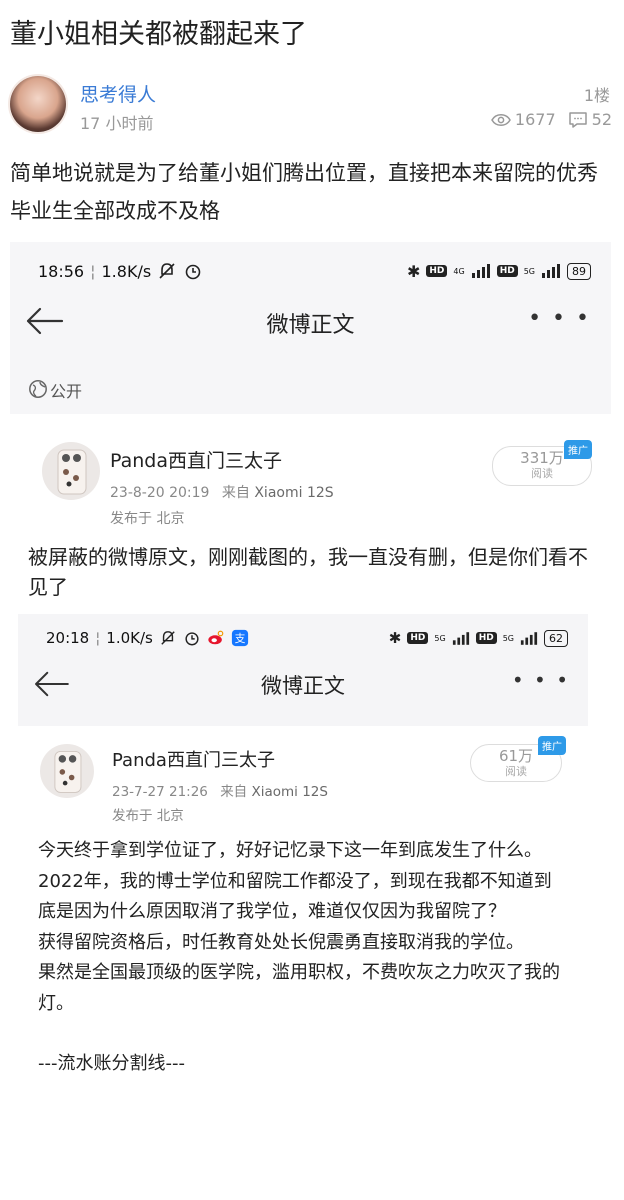 The height and width of the screenshot is (1200, 624). What do you see at coordinates (418, 638) in the screenshot?
I see `hd-badge-3: HD` at bounding box center [418, 638].